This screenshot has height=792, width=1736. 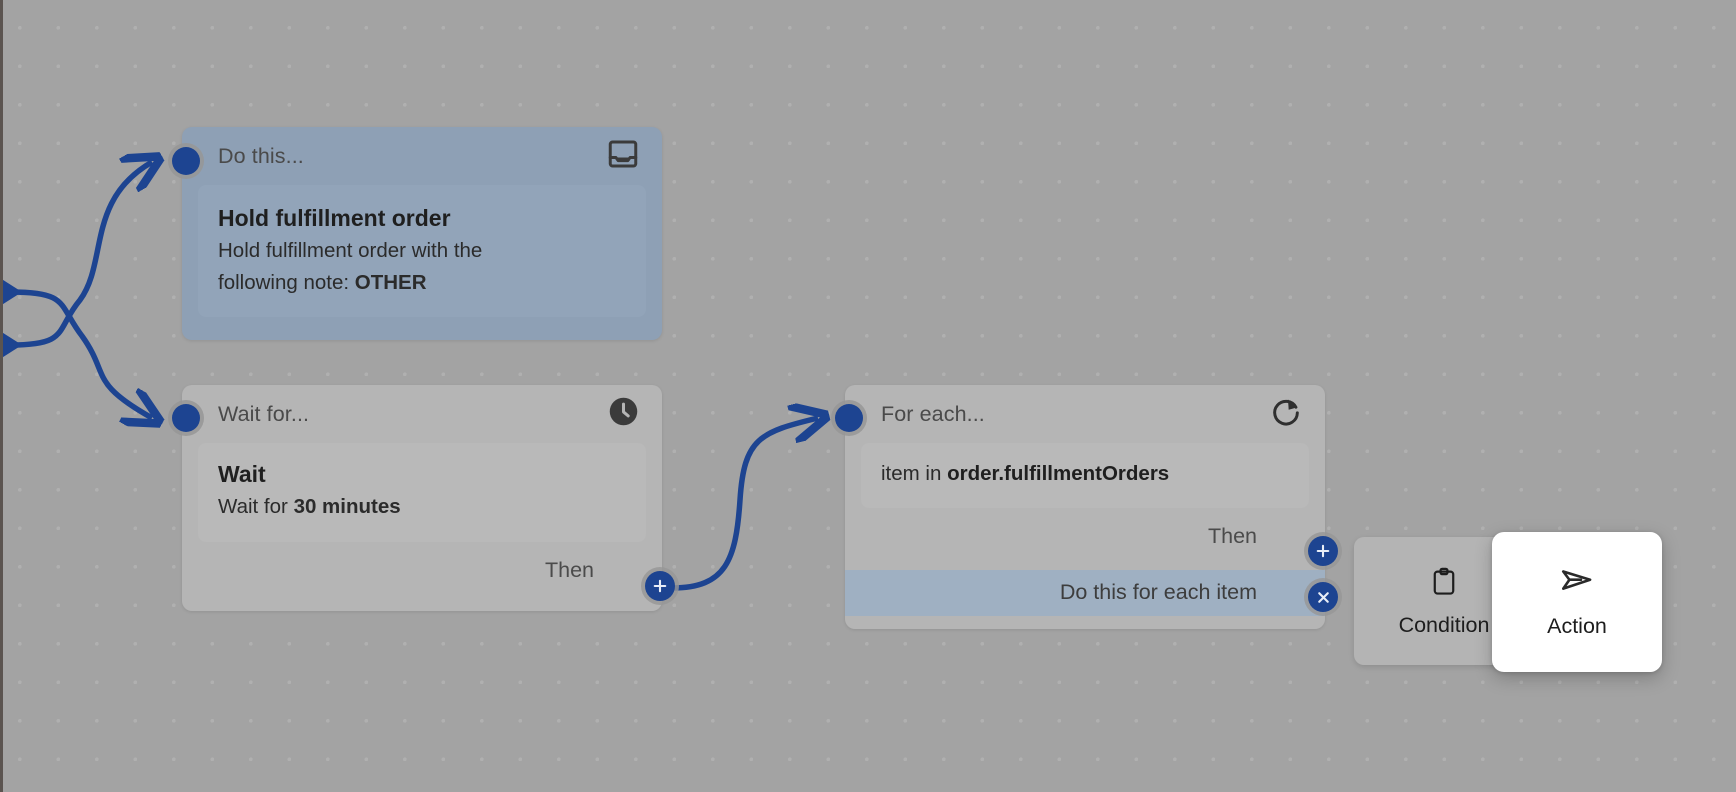 What do you see at coordinates (390, 282) in the screenshot?
I see `node-do-this-note-value: OTHER` at bounding box center [390, 282].